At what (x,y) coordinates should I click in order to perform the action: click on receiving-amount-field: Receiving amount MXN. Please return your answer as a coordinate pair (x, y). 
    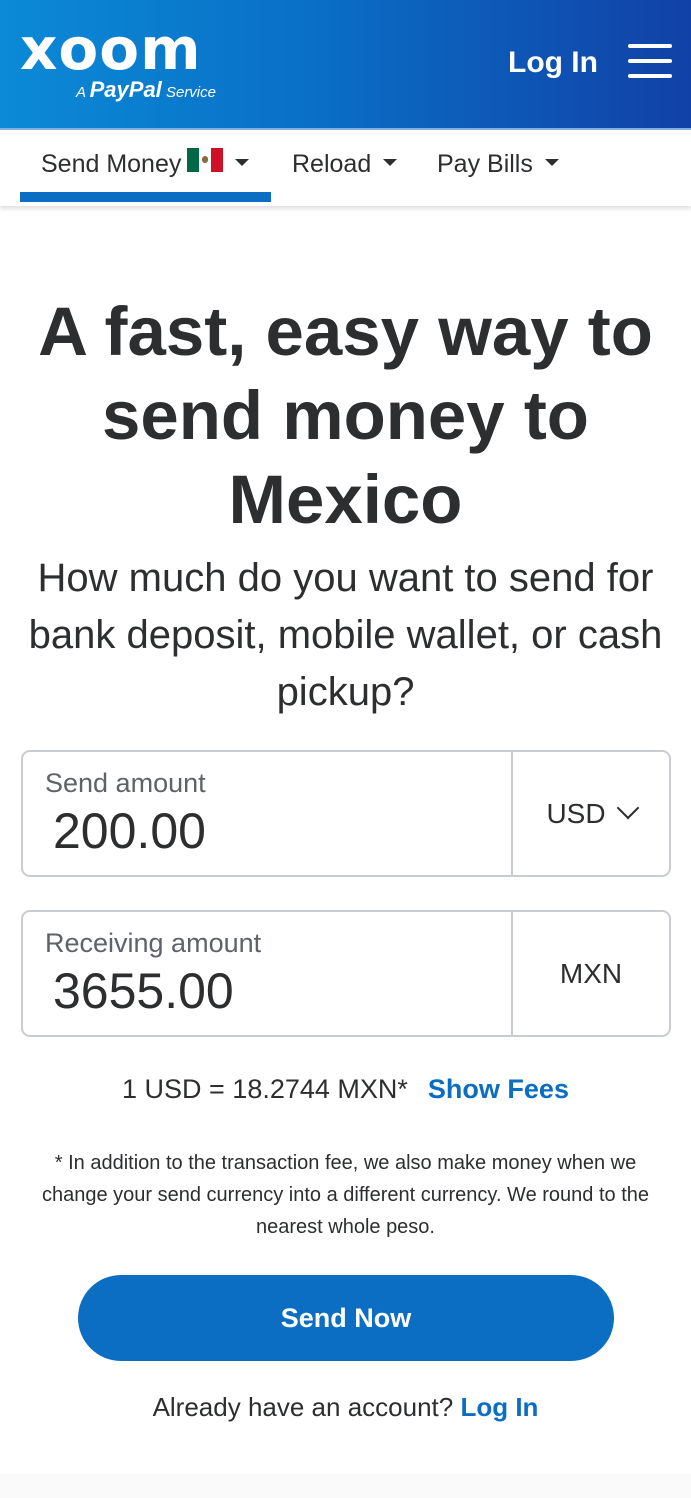
    Looking at the image, I should click on (346, 973).